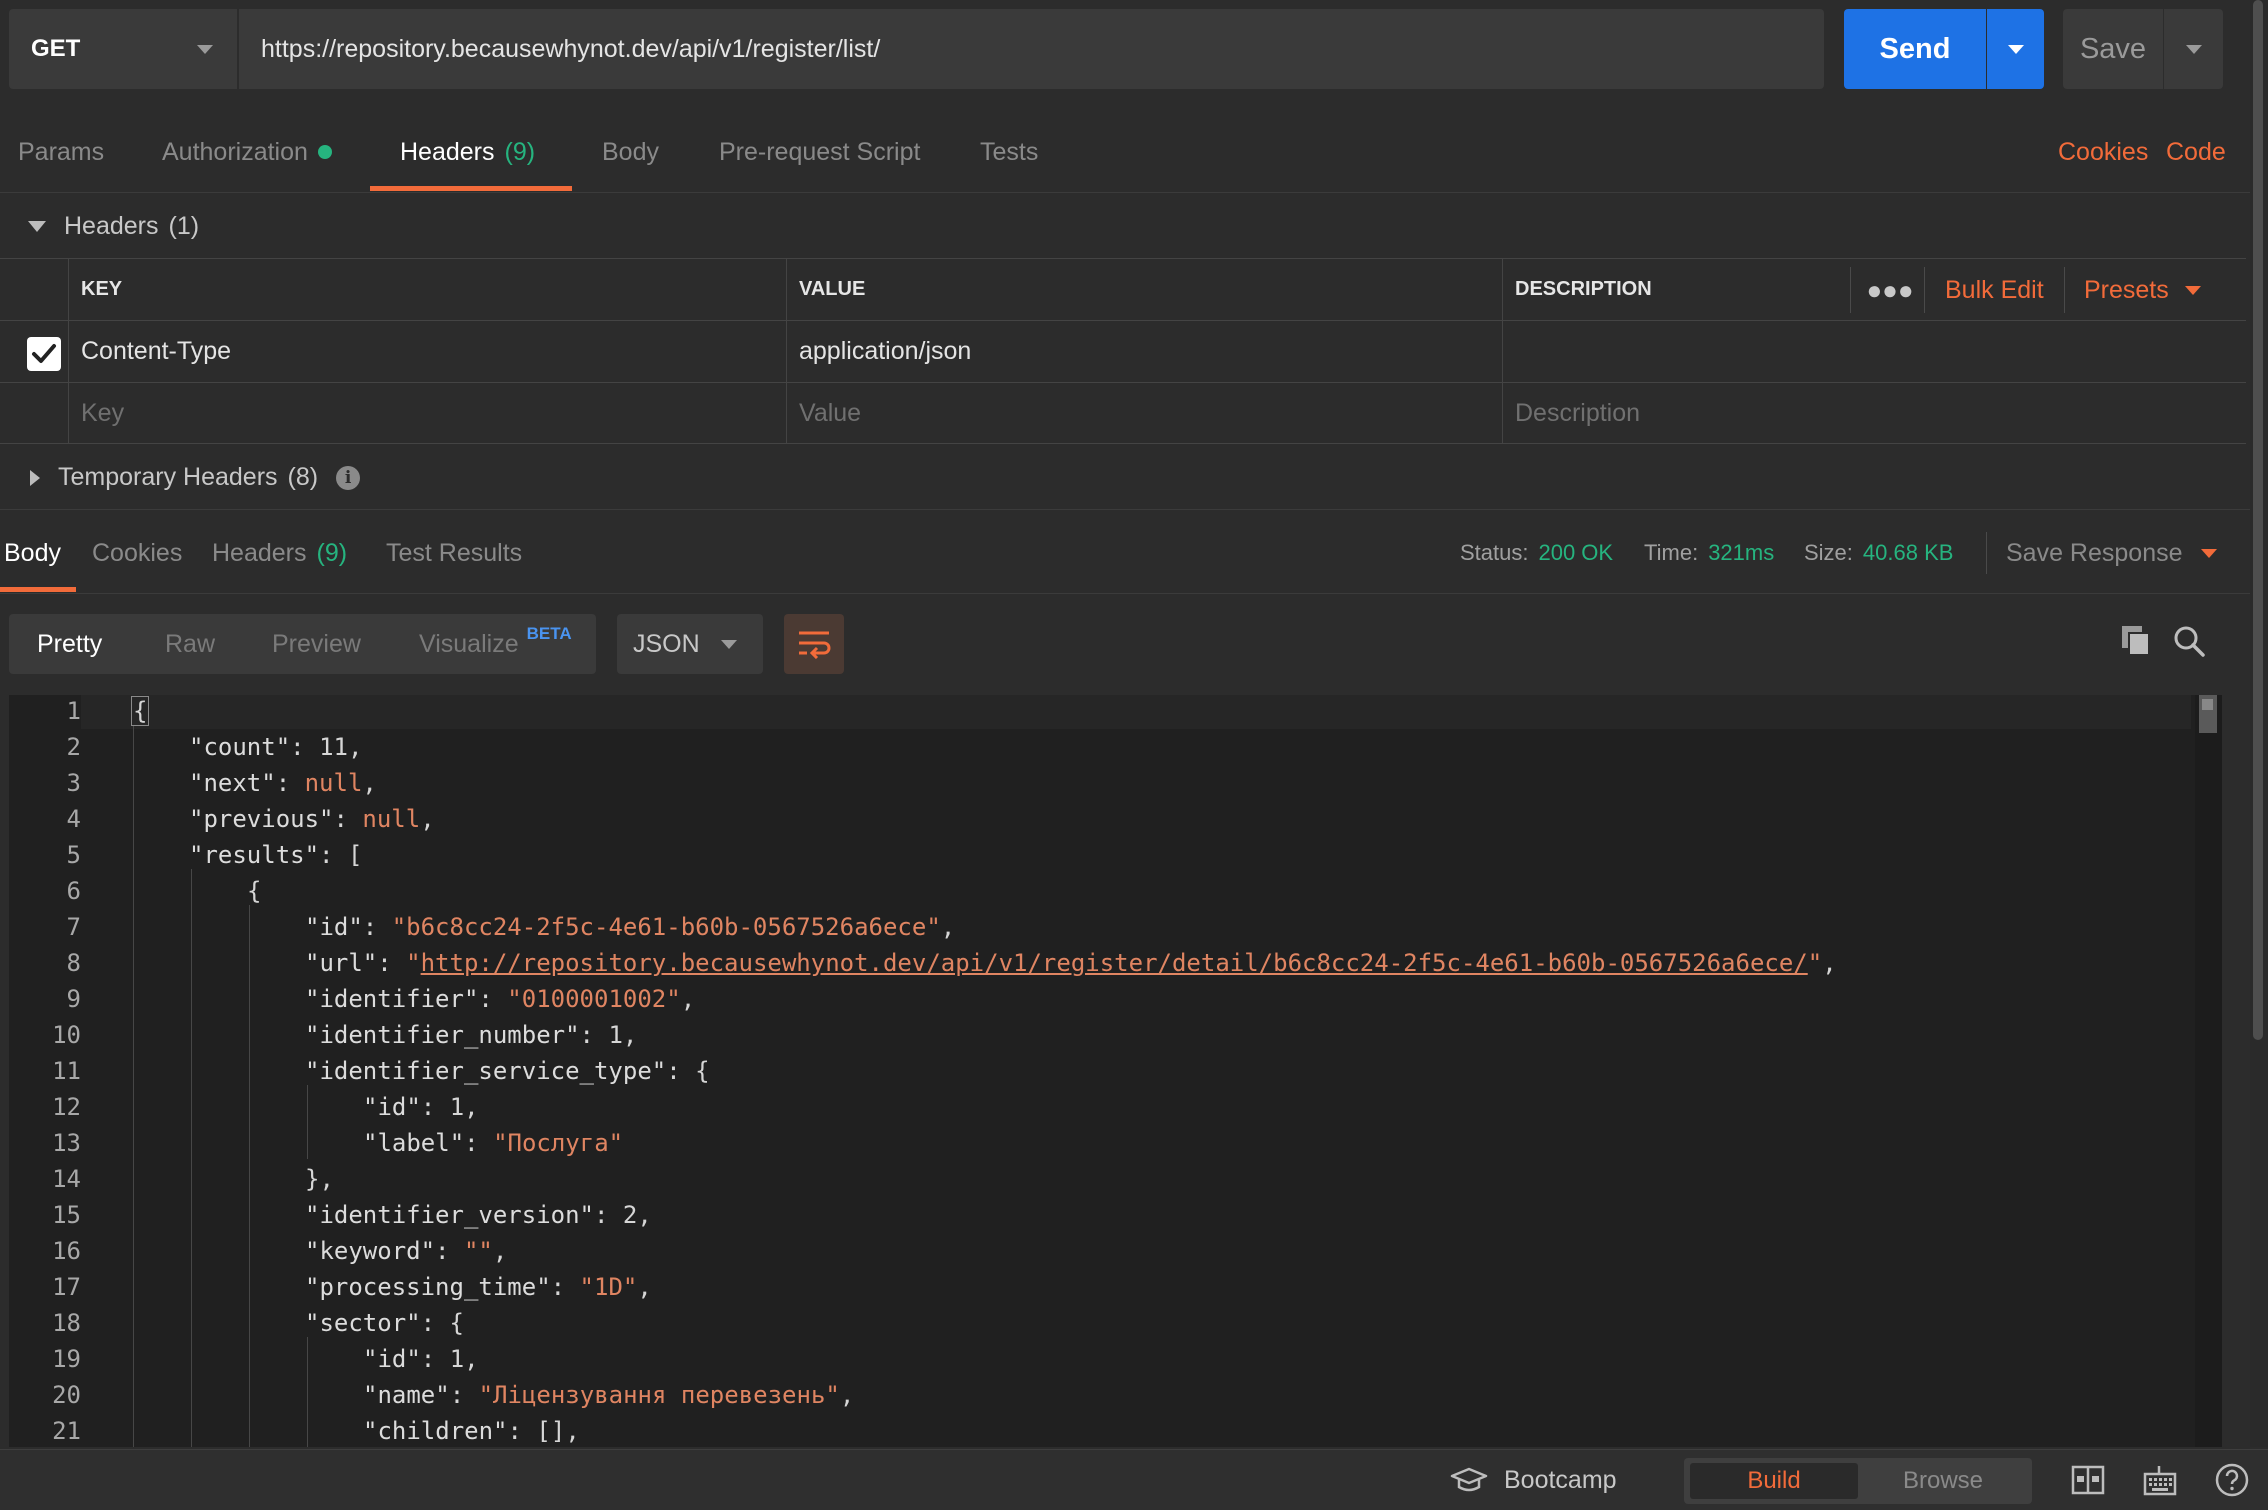 The width and height of the screenshot is (2268, 1510). What do you see at coordinates (2064, 290) in the screenshot?
I see `divider` at bounding box center [2064, 290].